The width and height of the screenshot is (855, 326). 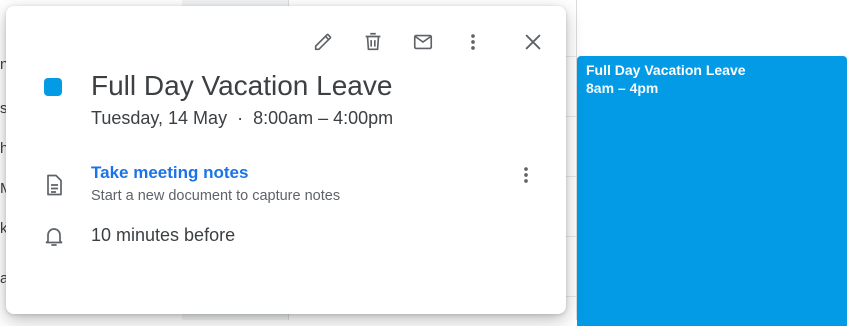 I want to click on event-title: Full Day Vacation Leave, so click(x=242, y=85).